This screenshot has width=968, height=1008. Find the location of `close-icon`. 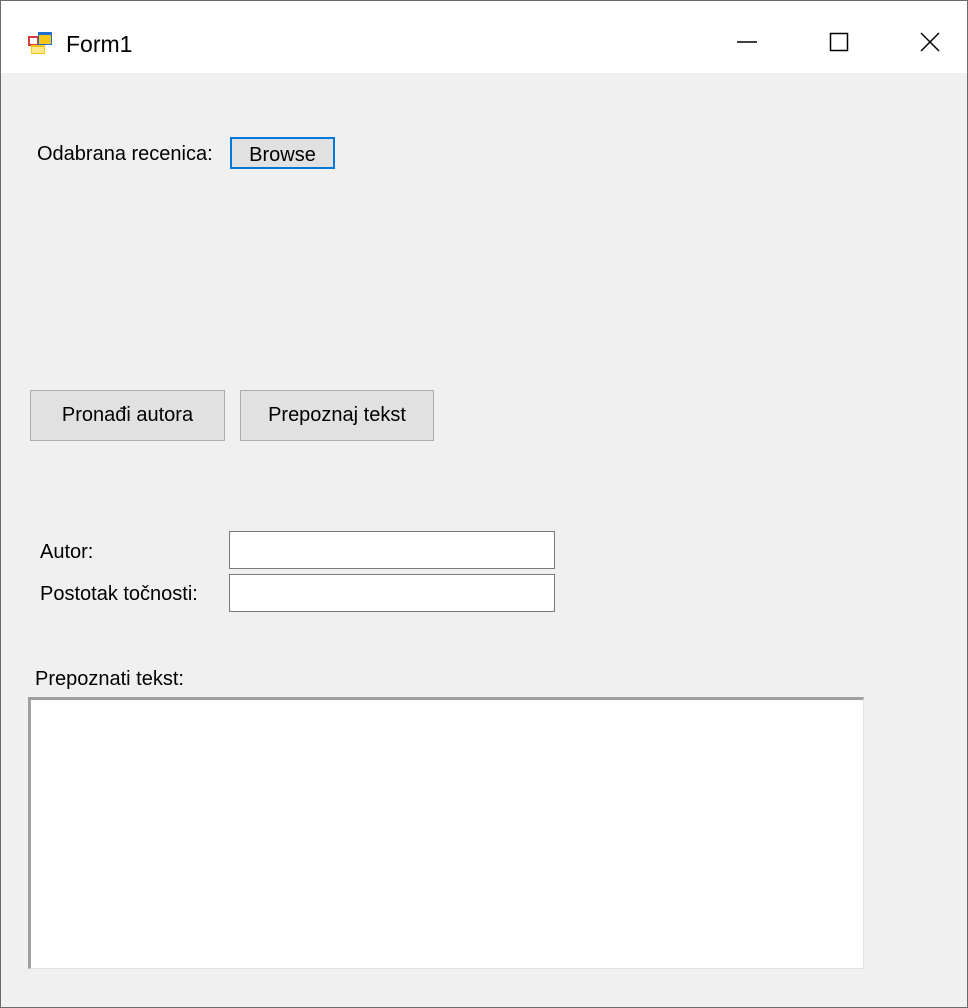

close-icon is located at coordinates (930, 42).